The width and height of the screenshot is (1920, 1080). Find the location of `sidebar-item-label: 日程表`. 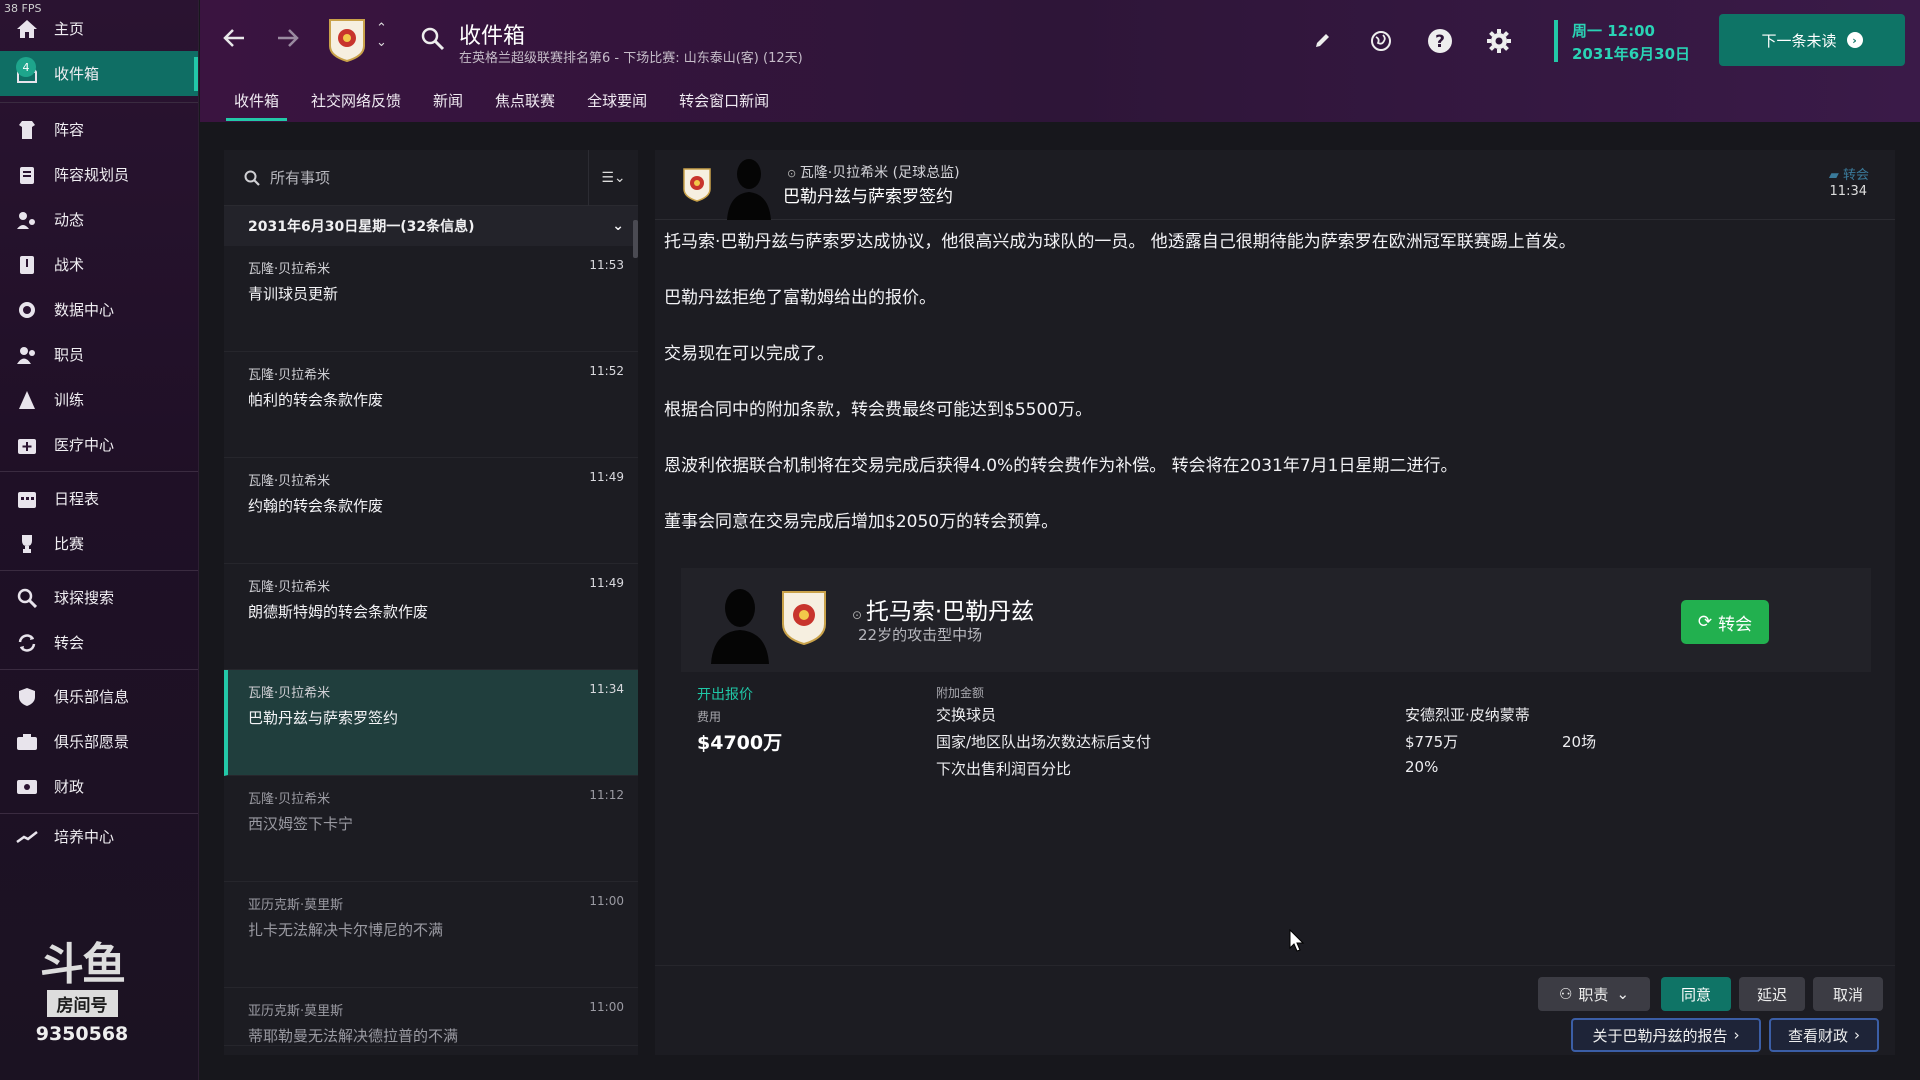

sidebar-item-label: 日程表 is located at coordinates (77, 499).